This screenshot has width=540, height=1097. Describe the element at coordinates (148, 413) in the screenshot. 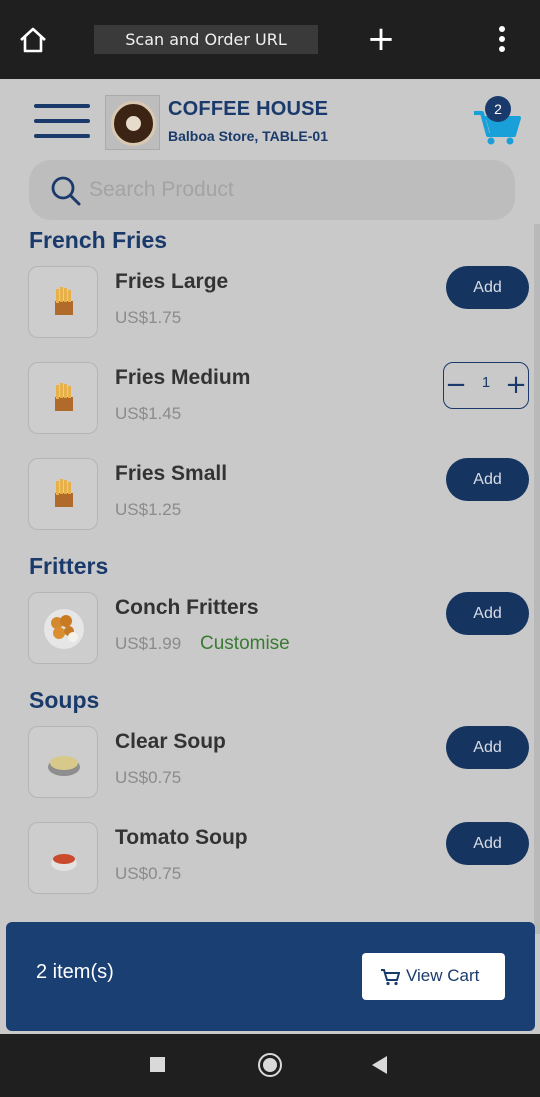

I see `item-price: US$1.45` at that location.